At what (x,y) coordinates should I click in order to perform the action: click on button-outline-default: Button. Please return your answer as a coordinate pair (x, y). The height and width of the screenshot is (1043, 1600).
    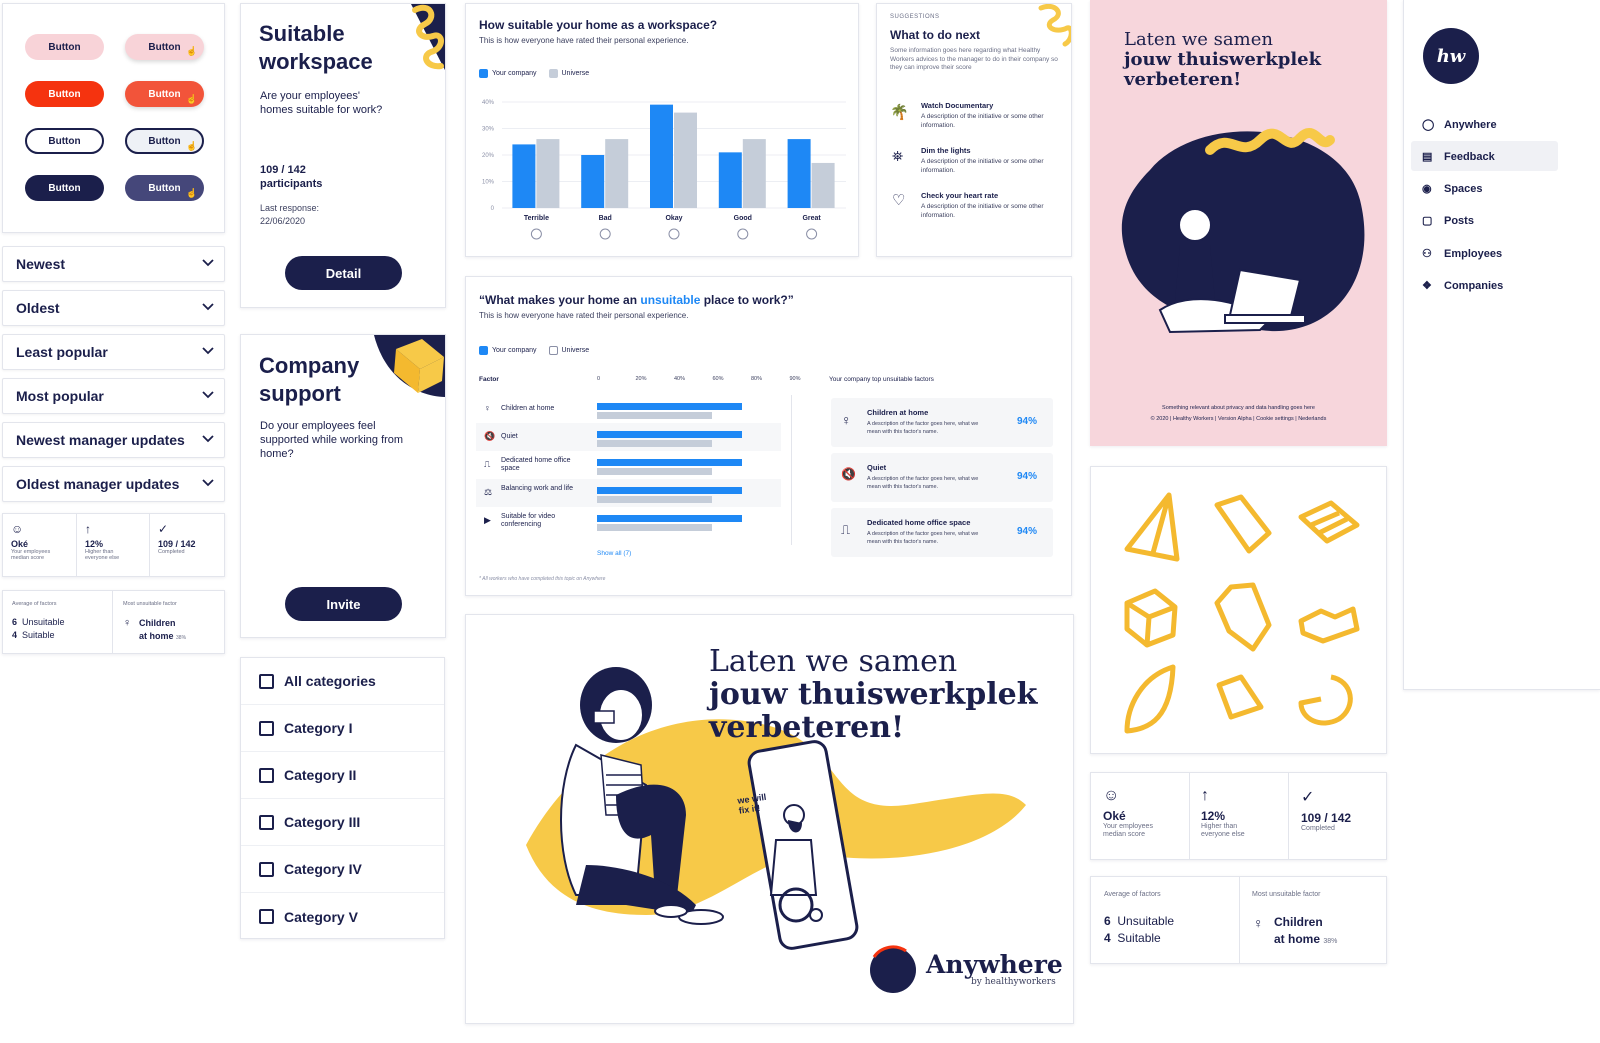
    Looking at the image, I should click on (64, 141).